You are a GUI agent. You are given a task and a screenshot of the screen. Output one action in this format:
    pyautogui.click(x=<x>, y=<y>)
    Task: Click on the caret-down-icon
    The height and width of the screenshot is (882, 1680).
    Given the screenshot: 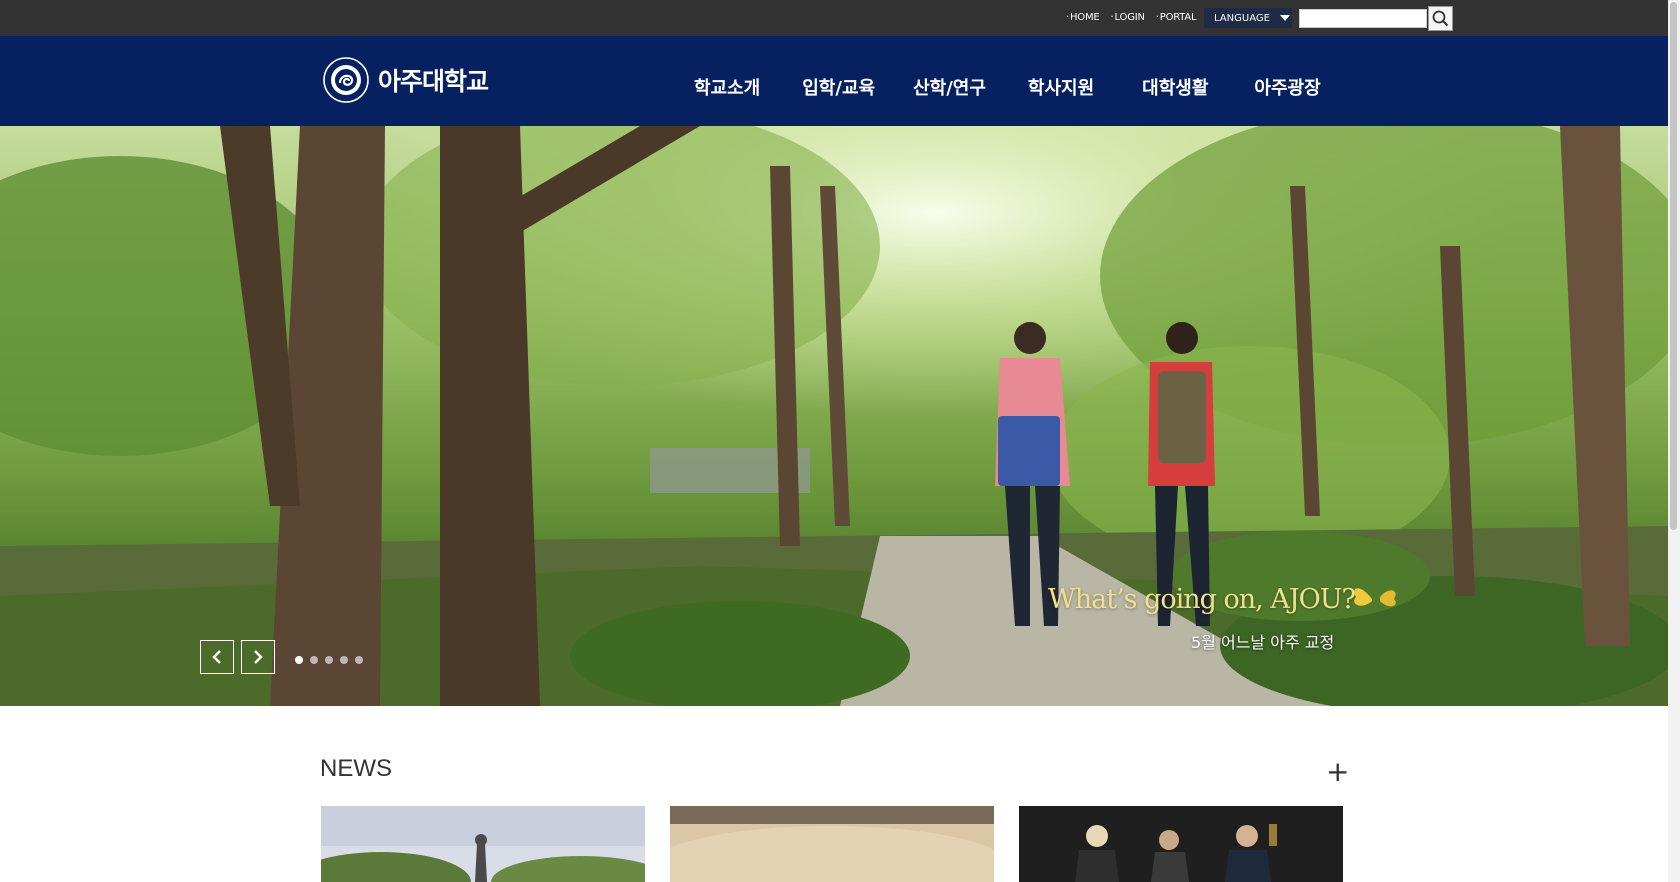 What is the action you would take?
    pyautogui.click(x=1284, y=18)
    